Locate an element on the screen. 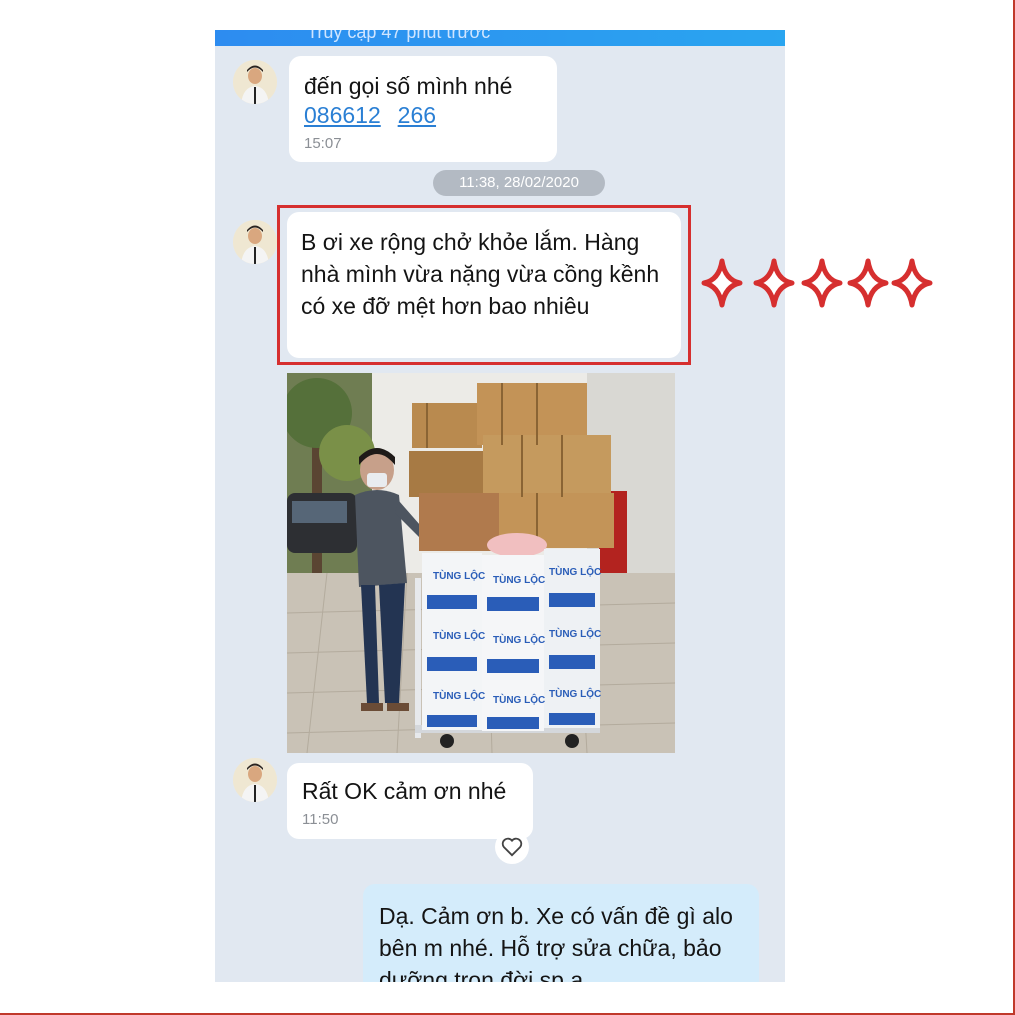  incoming-message-bubble: Rất OK cảm ơn nhé 11:50 is located at coordinates (410, 801).